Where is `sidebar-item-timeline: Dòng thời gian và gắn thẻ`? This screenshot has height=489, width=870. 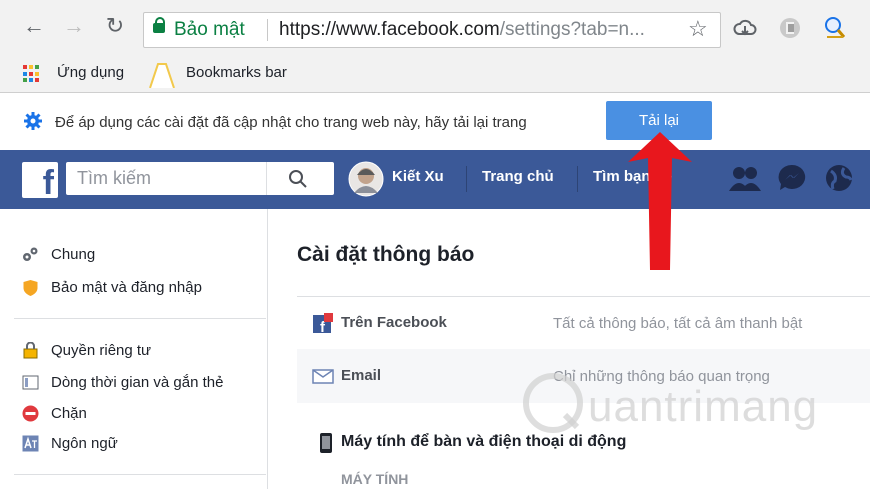 sidebar-item-timeline: Dòng thời gian và gắn thẻ is located at coordinates (122, 382).